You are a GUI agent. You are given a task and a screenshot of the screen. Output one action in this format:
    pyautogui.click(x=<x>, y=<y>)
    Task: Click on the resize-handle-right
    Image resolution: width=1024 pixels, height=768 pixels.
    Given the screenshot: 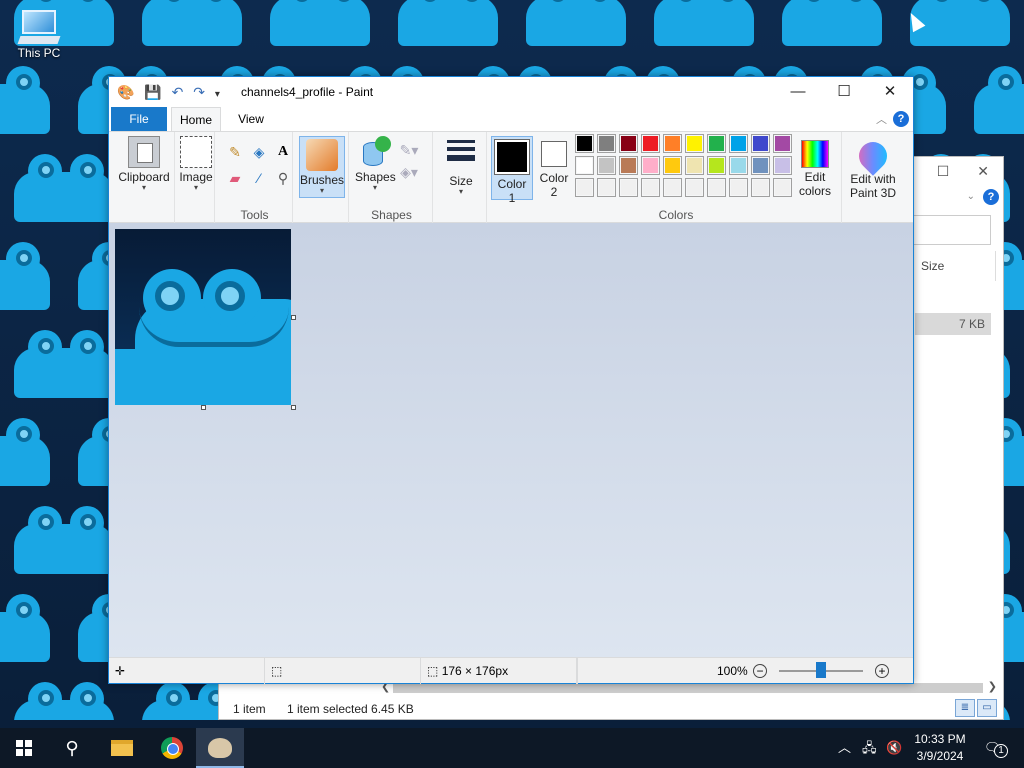 What is the action you would take?
    pyautogui.click(x=293, y=317)
    